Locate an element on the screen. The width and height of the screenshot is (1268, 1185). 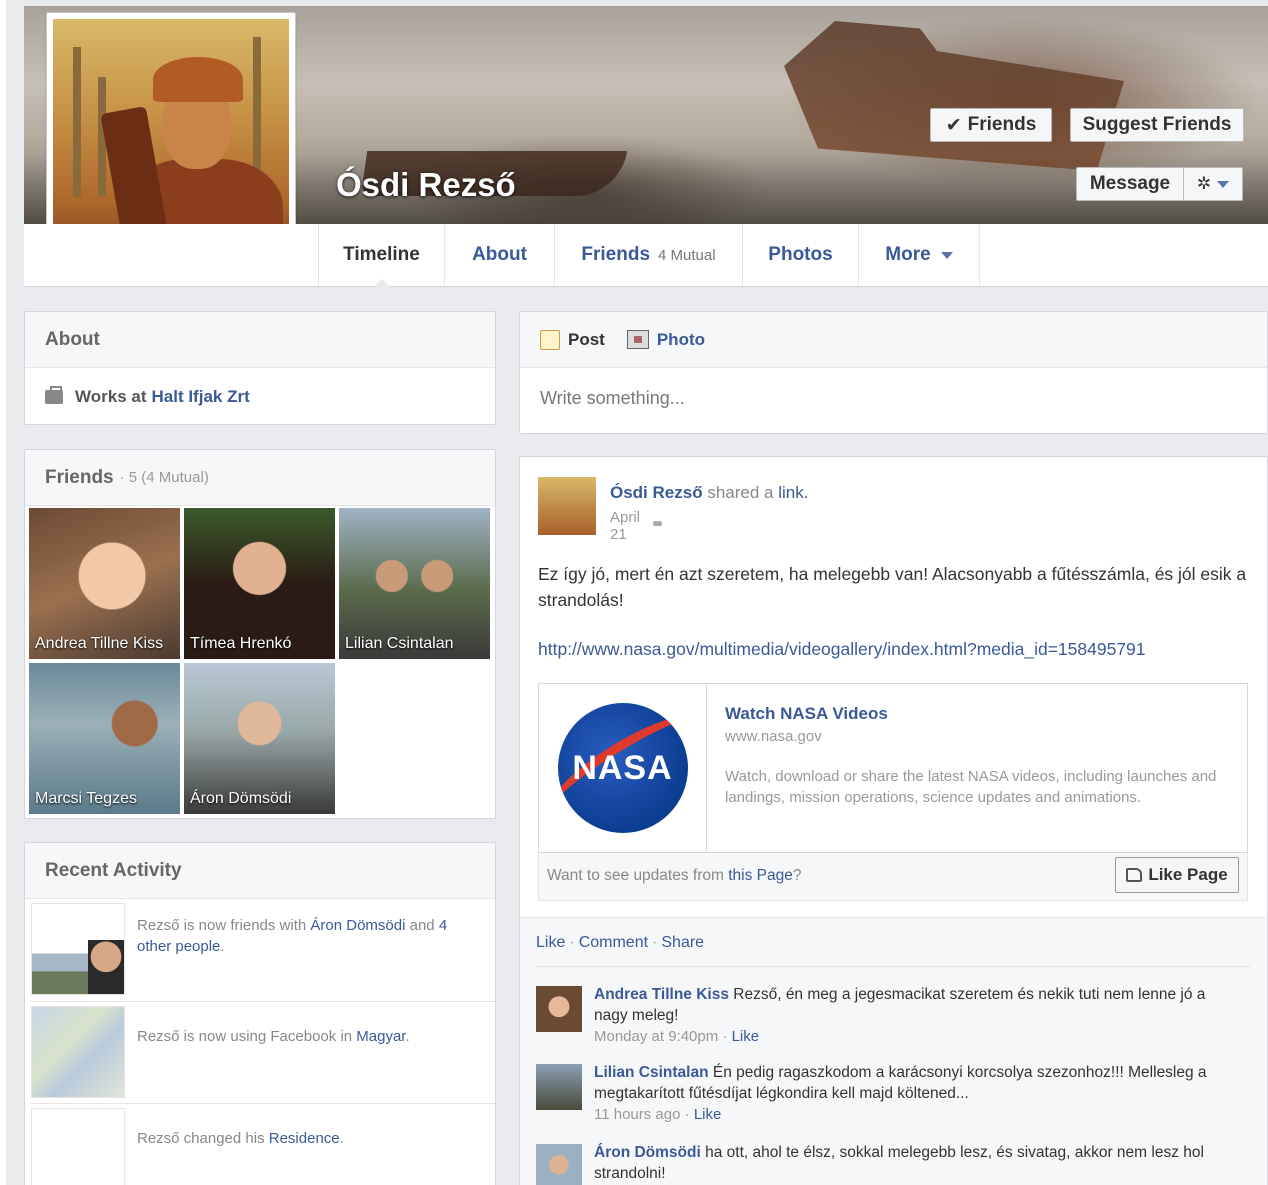
photo-icon is located at coordinates (637, 339).